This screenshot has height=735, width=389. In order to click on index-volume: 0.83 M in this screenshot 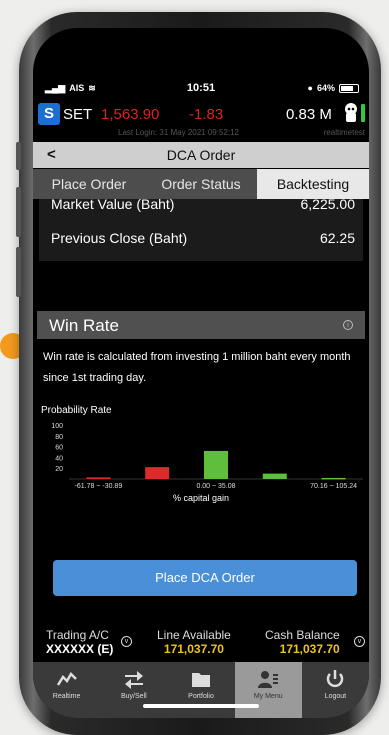, I will do `click(309, 114)`.